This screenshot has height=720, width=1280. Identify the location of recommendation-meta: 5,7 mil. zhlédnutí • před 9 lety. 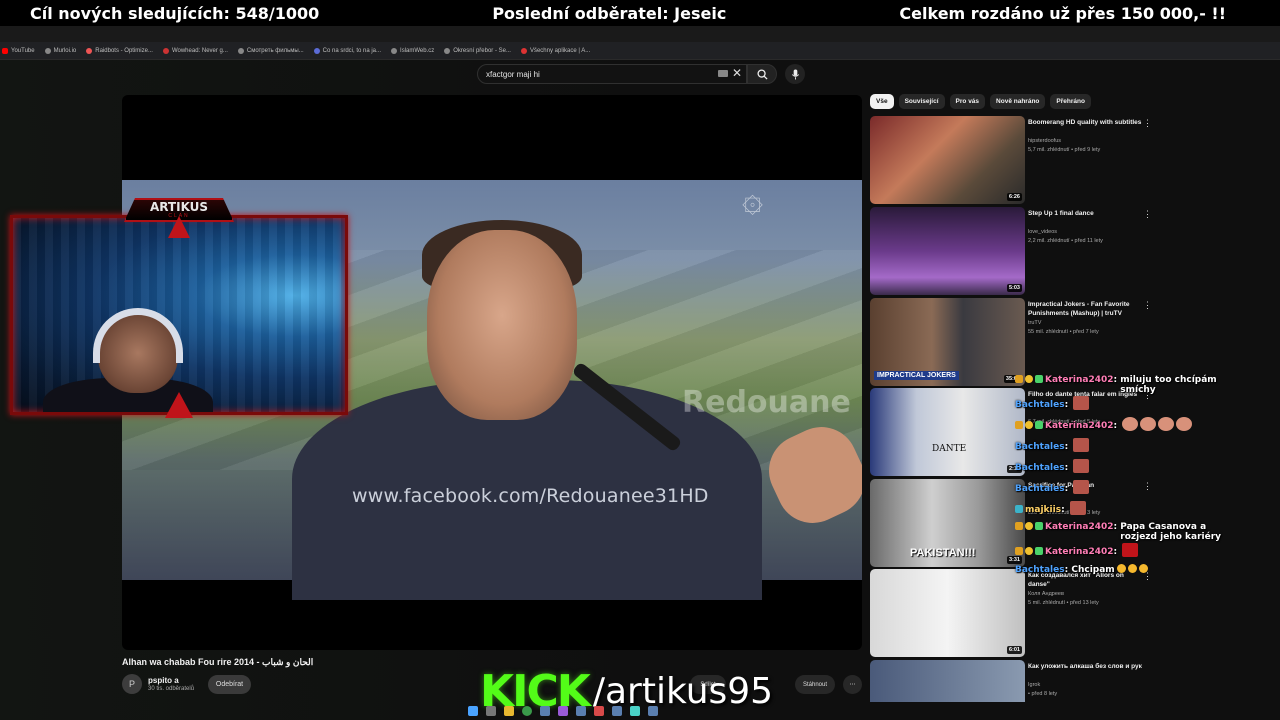
(1064, 150).